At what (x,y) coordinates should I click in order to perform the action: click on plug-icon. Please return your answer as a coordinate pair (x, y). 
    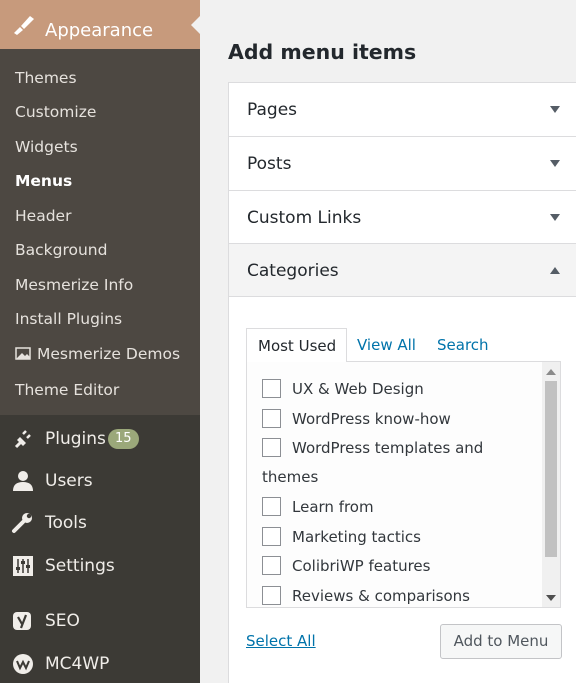
    Looking at the image, I should click on (22, 439).